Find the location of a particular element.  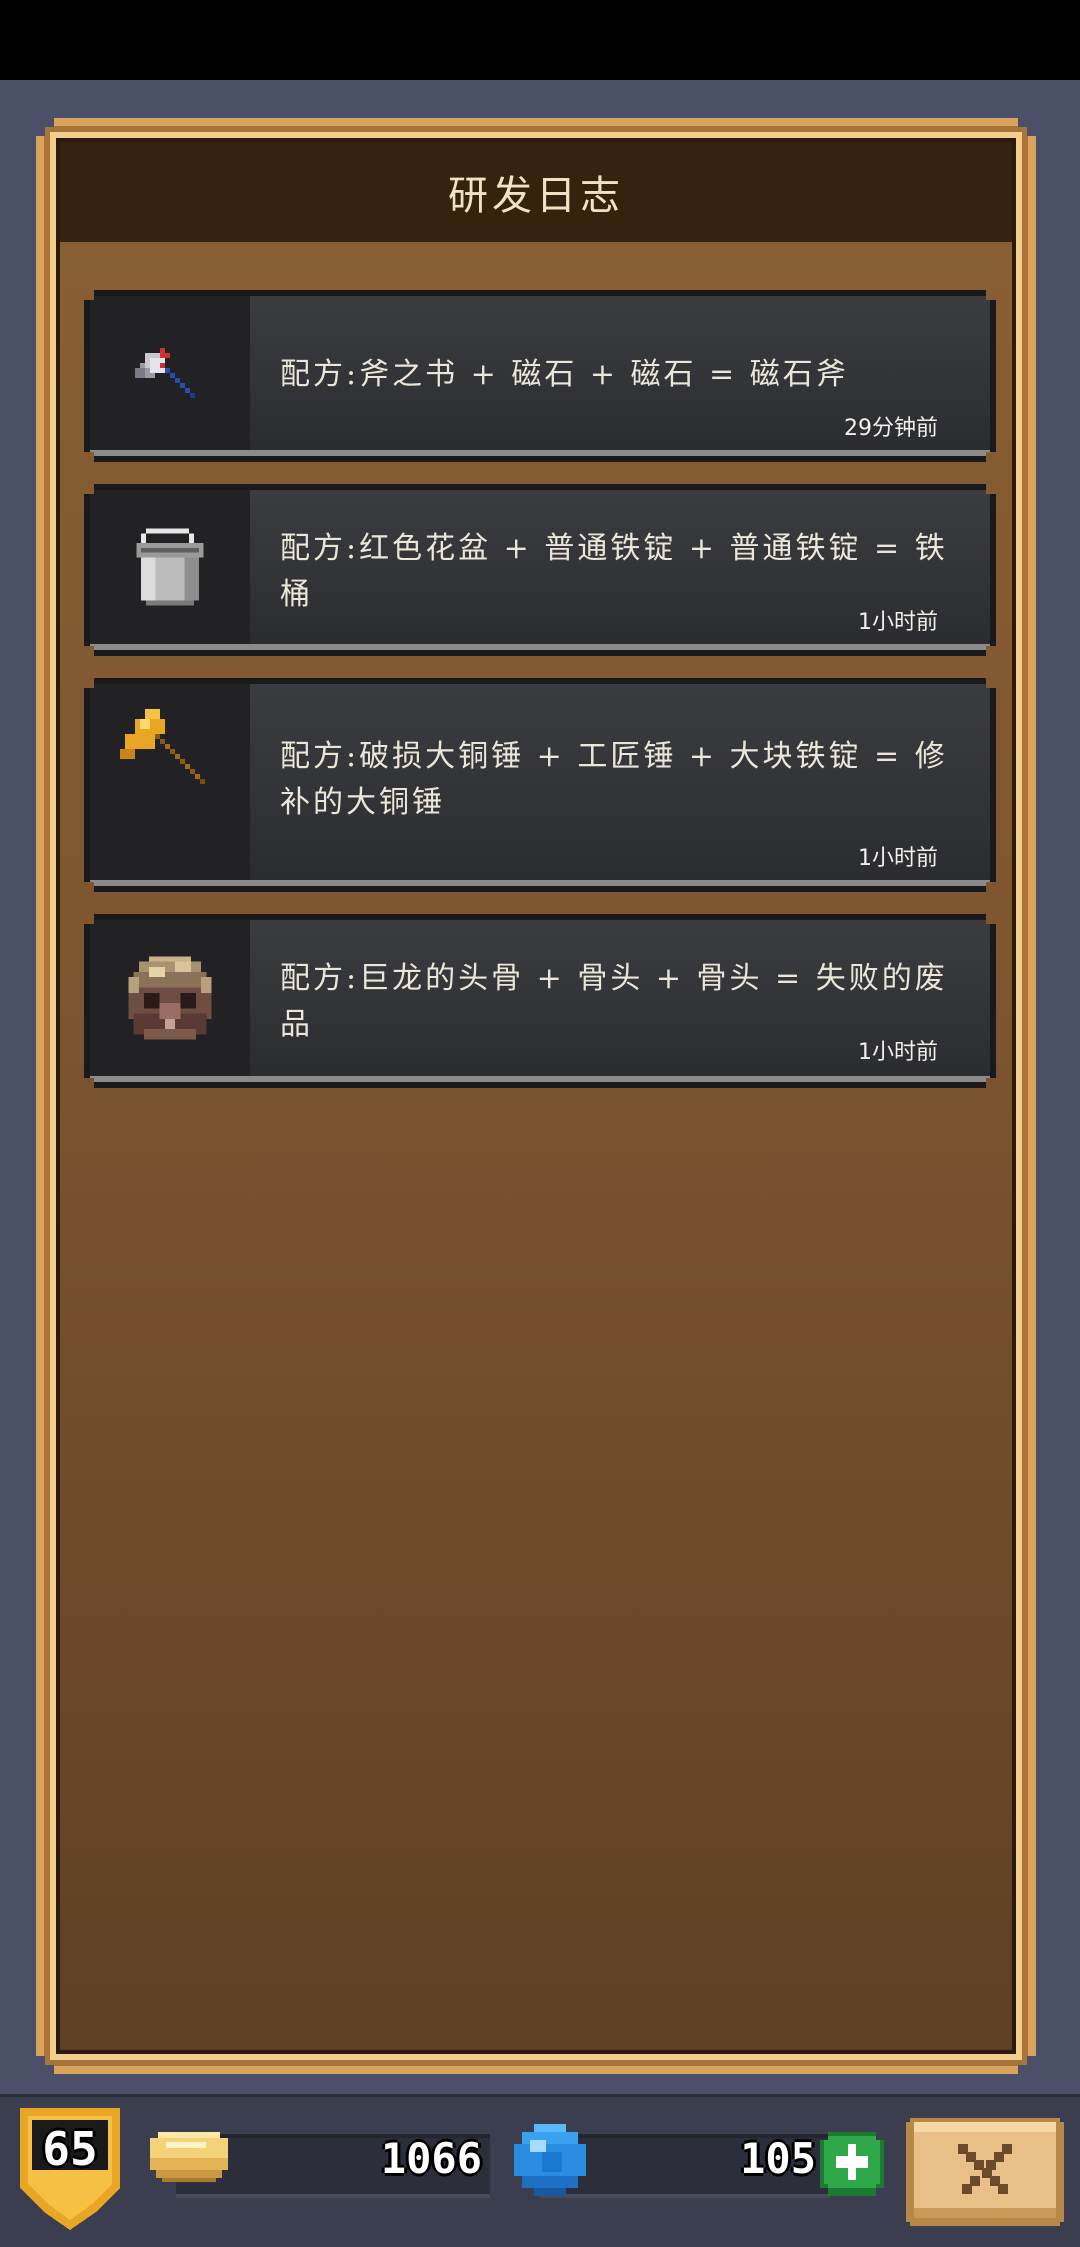

plus-icon is located at coordinates (852, 2164).